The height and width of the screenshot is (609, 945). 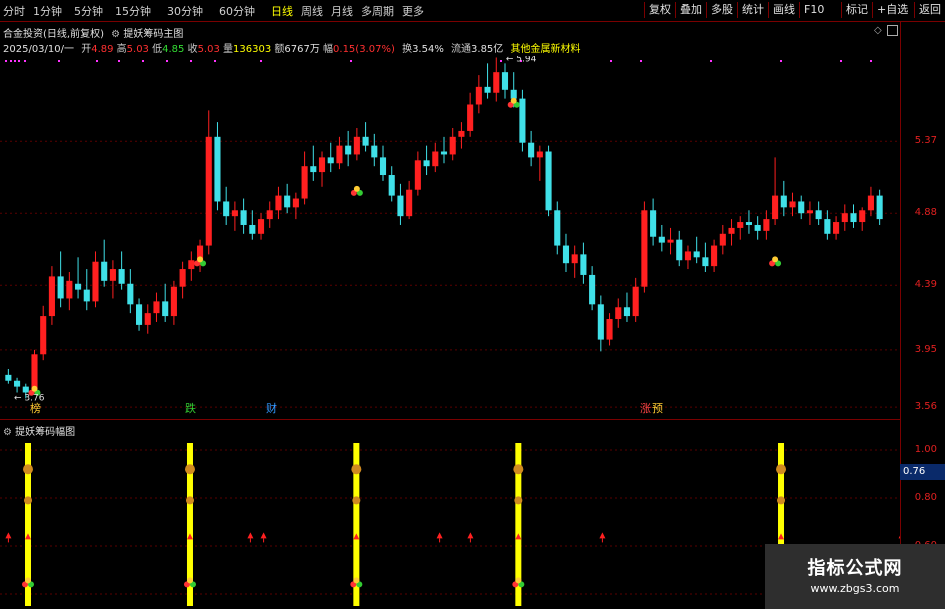 I want to click on event-tag: 涨, so click(x=645, y=408).